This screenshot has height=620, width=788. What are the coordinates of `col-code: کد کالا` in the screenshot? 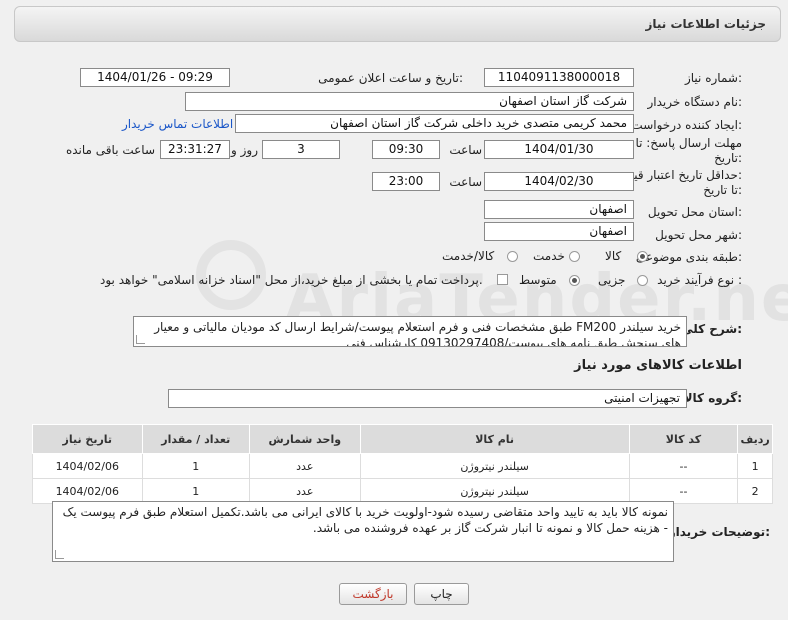 It's located at (683, 439).